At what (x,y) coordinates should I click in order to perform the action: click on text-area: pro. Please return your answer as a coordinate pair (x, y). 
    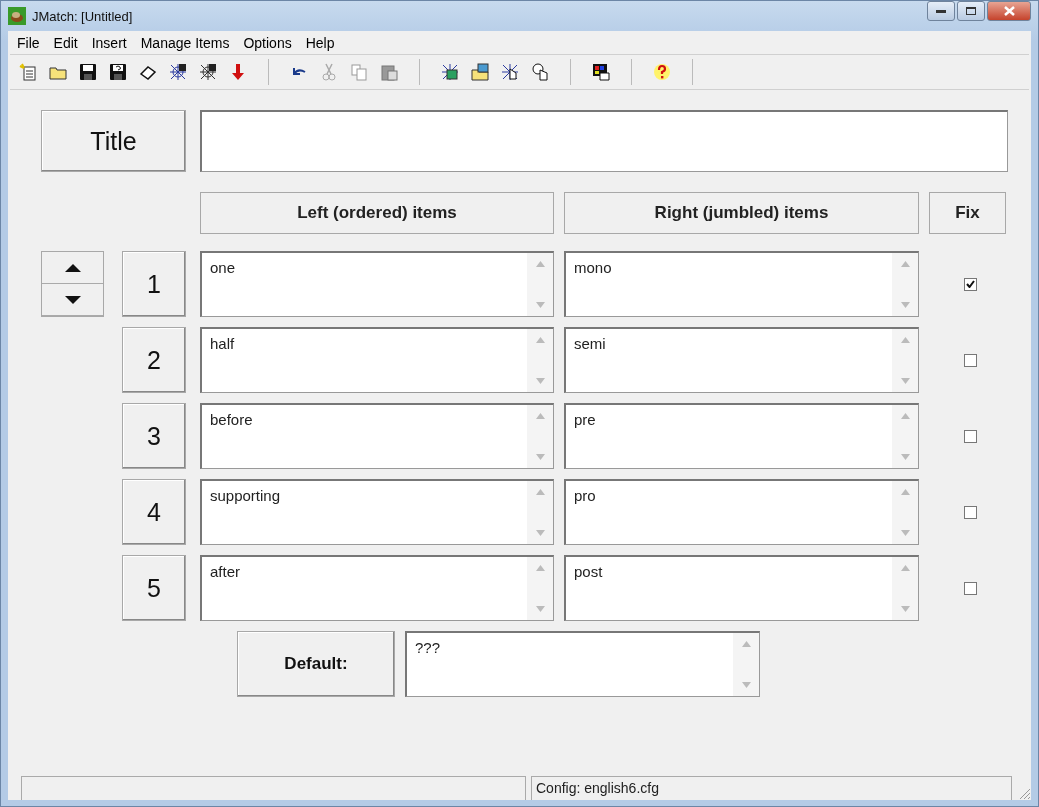
    Looking at the image, I should click on (741, 512).